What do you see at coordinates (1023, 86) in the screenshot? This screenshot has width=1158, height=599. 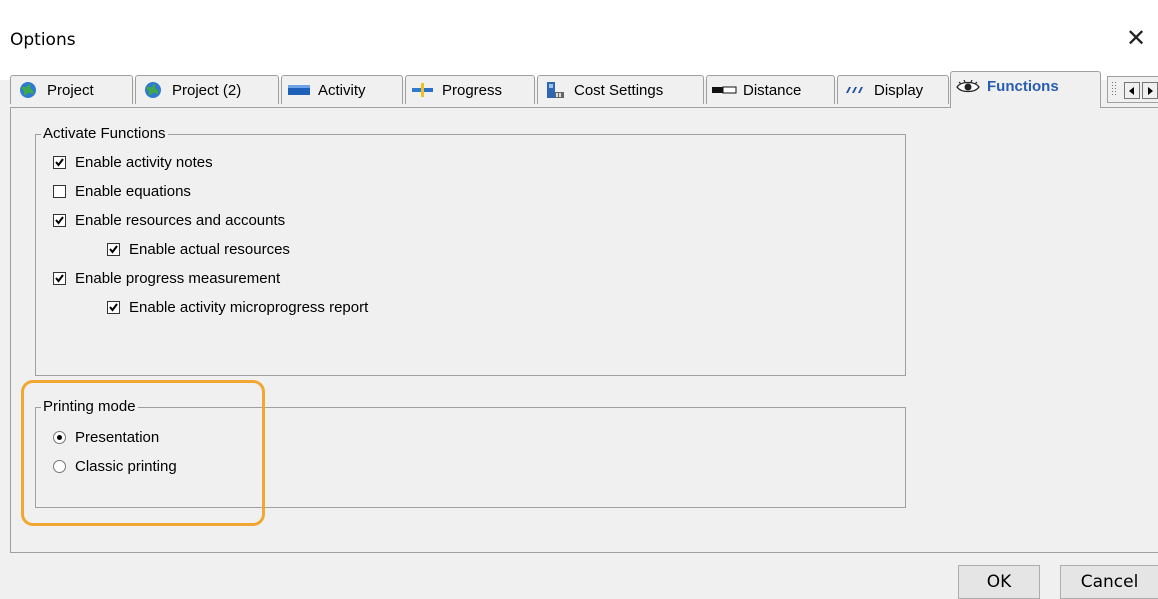 I see `tab-label: Functions` at bounding box center [1023, 86].